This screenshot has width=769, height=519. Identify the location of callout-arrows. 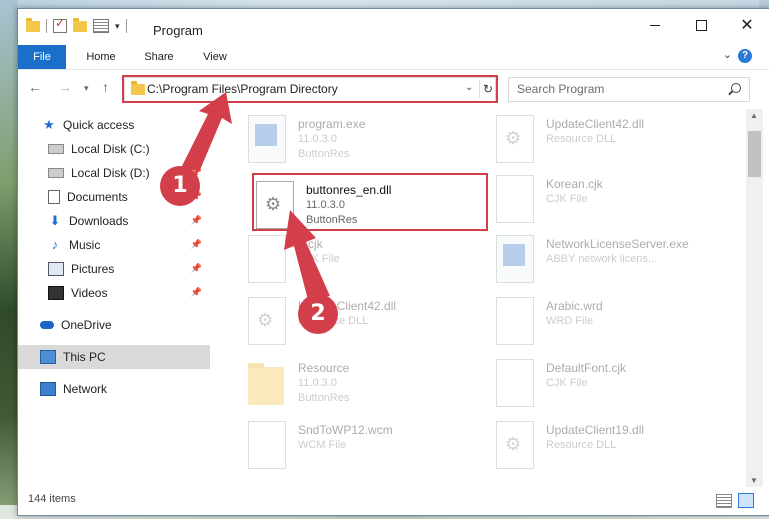
(255, 196).